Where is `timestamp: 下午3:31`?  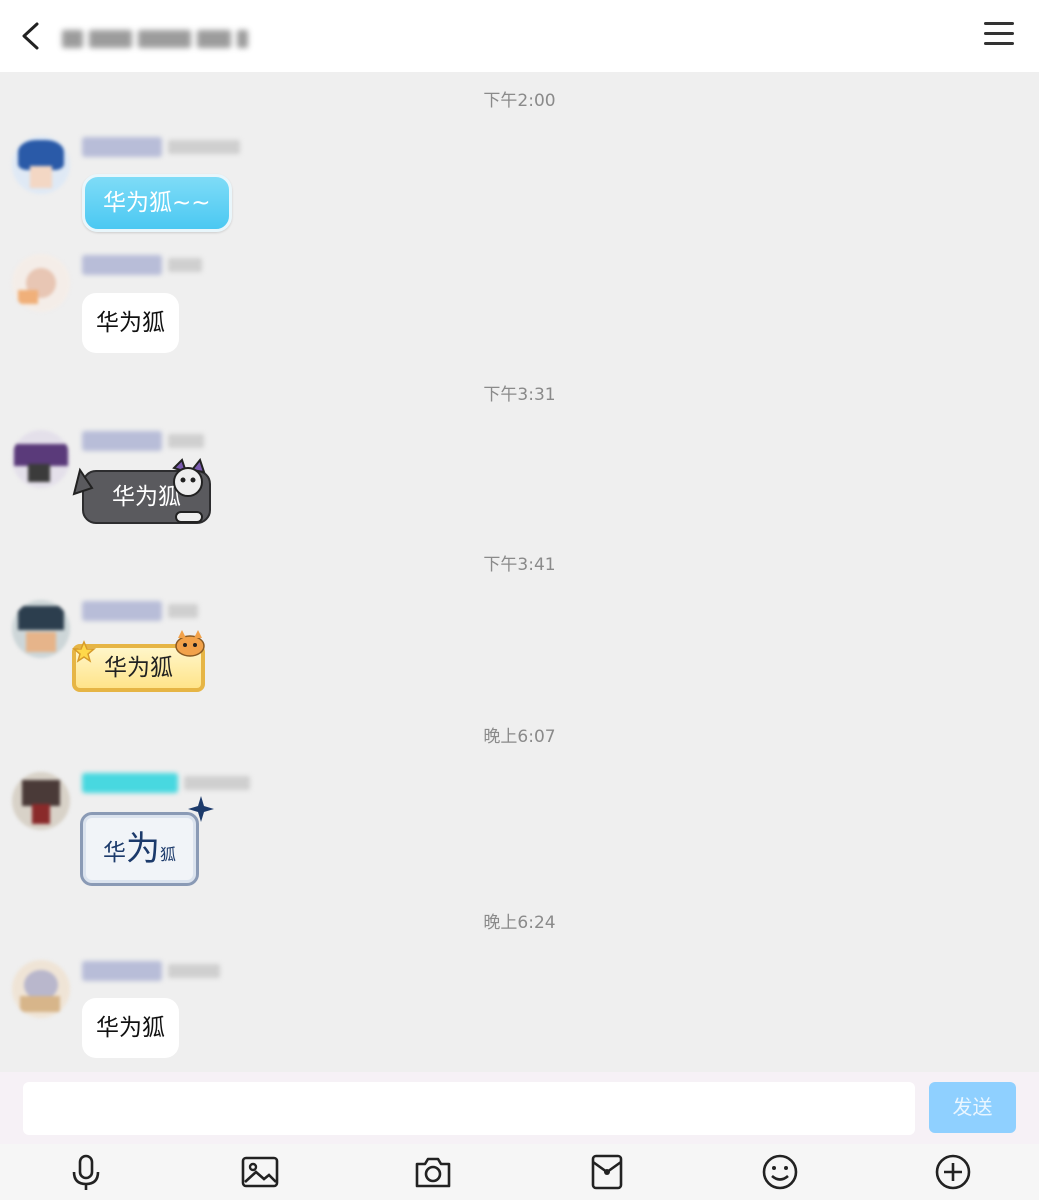 timestamp: 下午3:31 is located at coordinates (519, 395).